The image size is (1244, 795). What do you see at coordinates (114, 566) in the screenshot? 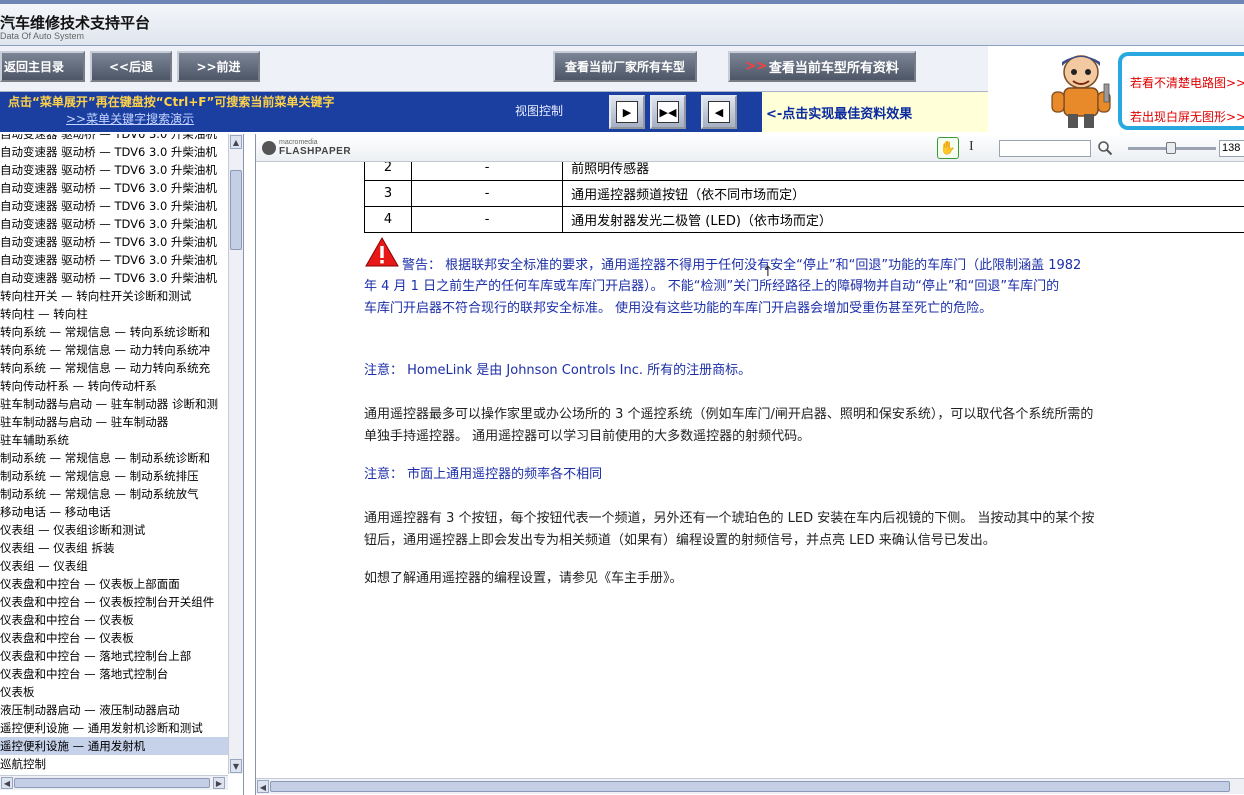
I see `sidebar-menu-item: 仪表组 — 仪表组` at bounding box center [114, 566].